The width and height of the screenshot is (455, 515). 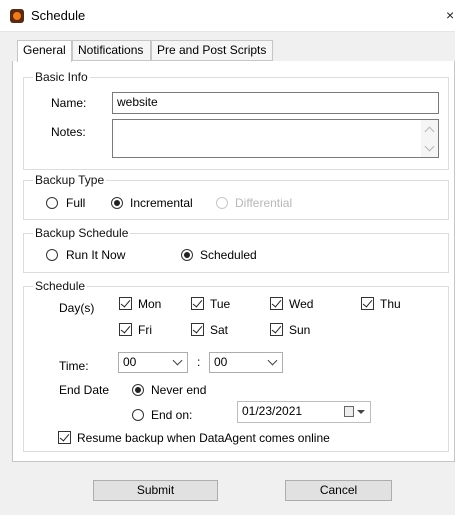 I want to click on mon-label: Mon, so click(x=150, y=304).